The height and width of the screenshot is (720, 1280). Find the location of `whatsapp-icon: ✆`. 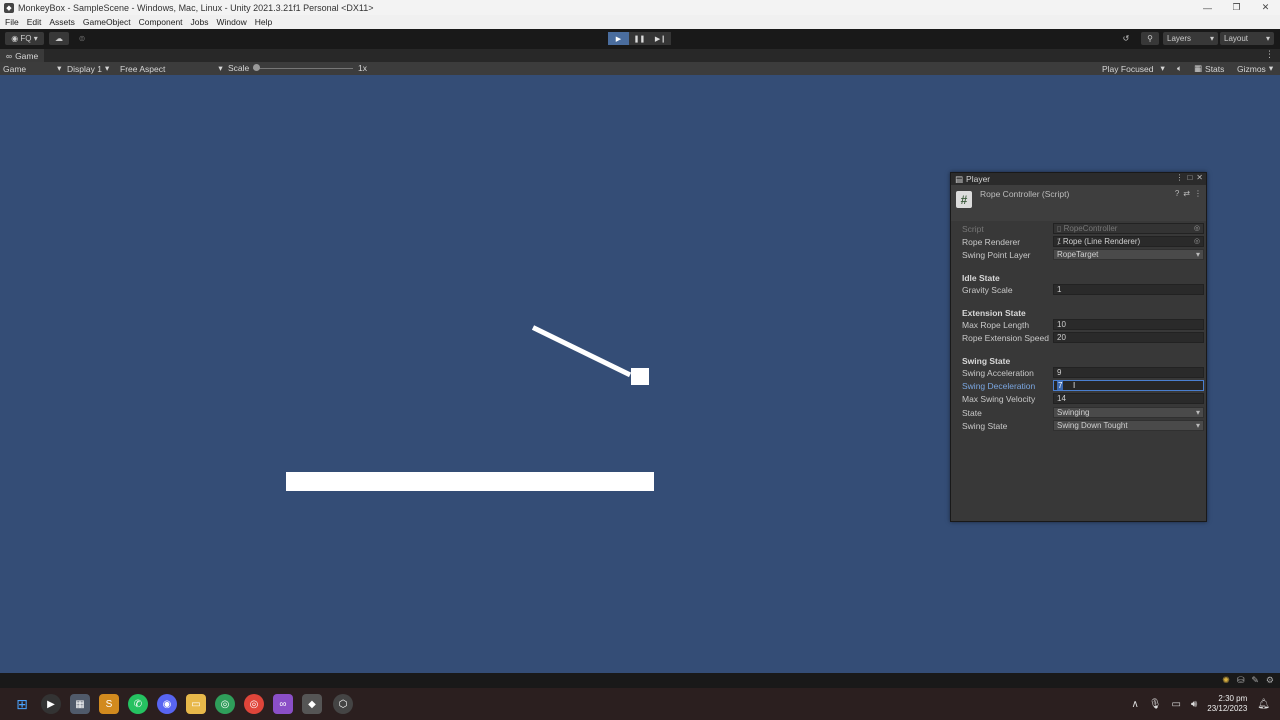

whatsapp-icon: ✆ is located at coordinates (138, 704).